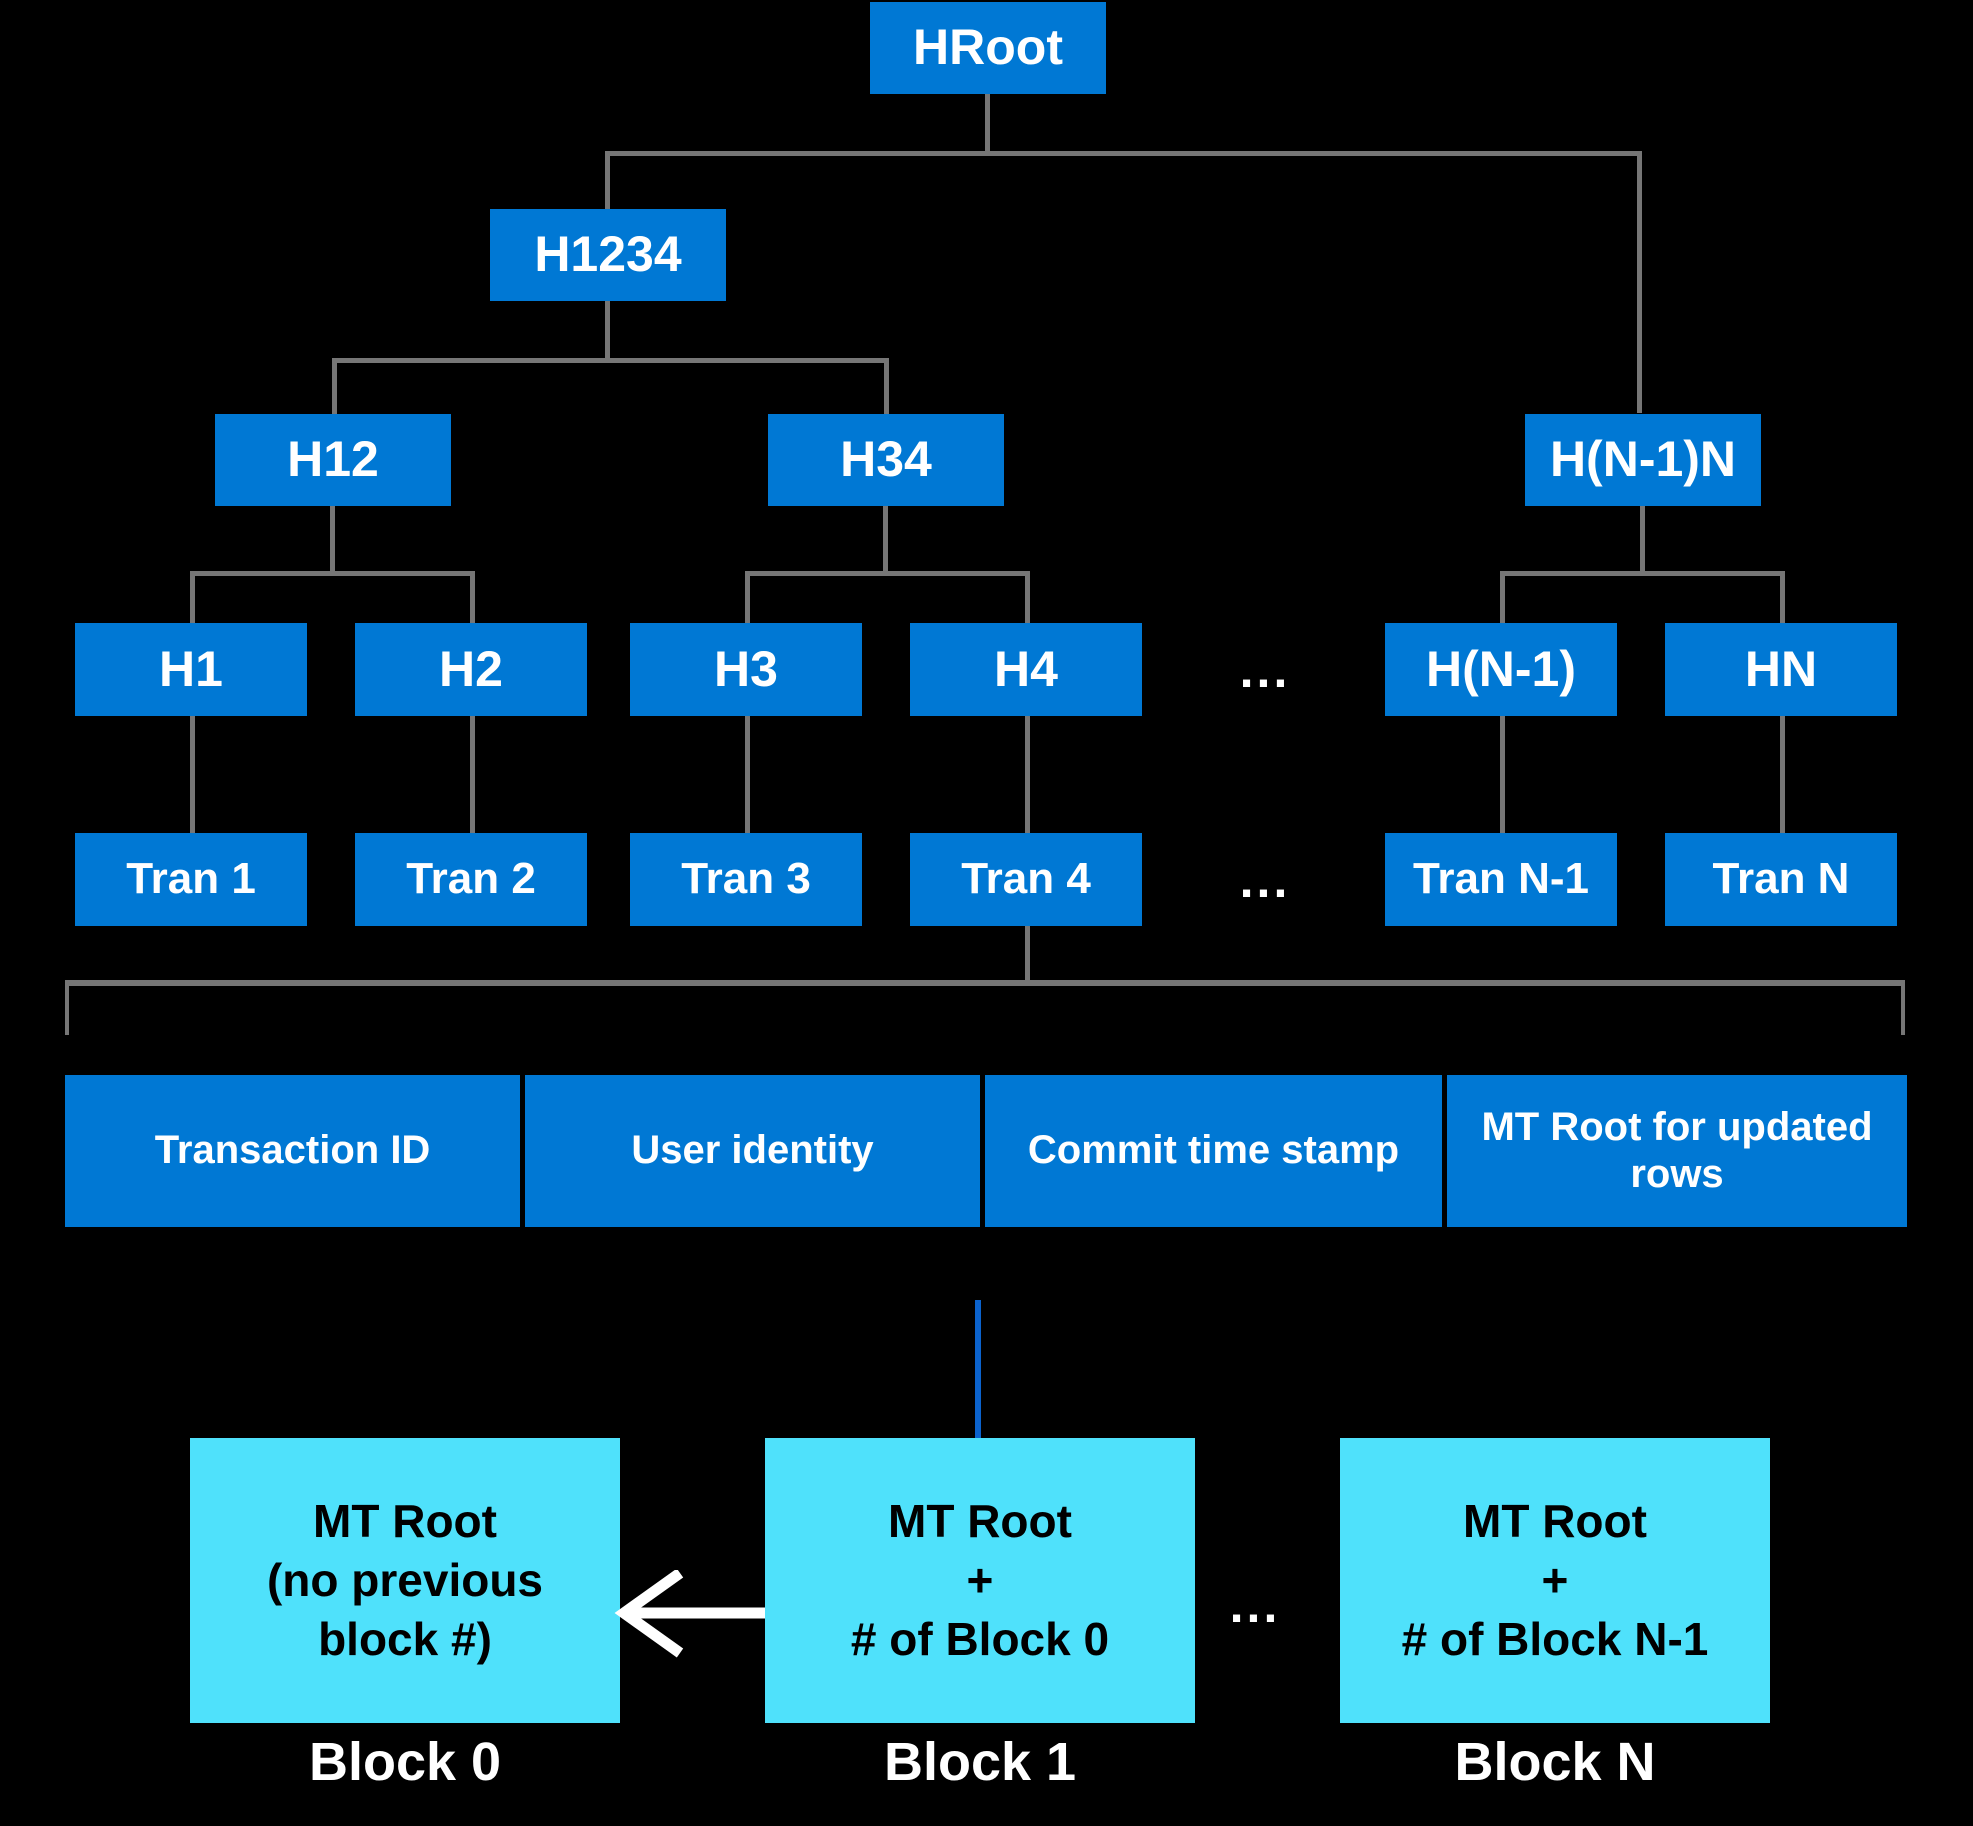 The image size is (1973, 1826). I want to click on transaction-node-tran-3: Tran 3, so click(746, 879).